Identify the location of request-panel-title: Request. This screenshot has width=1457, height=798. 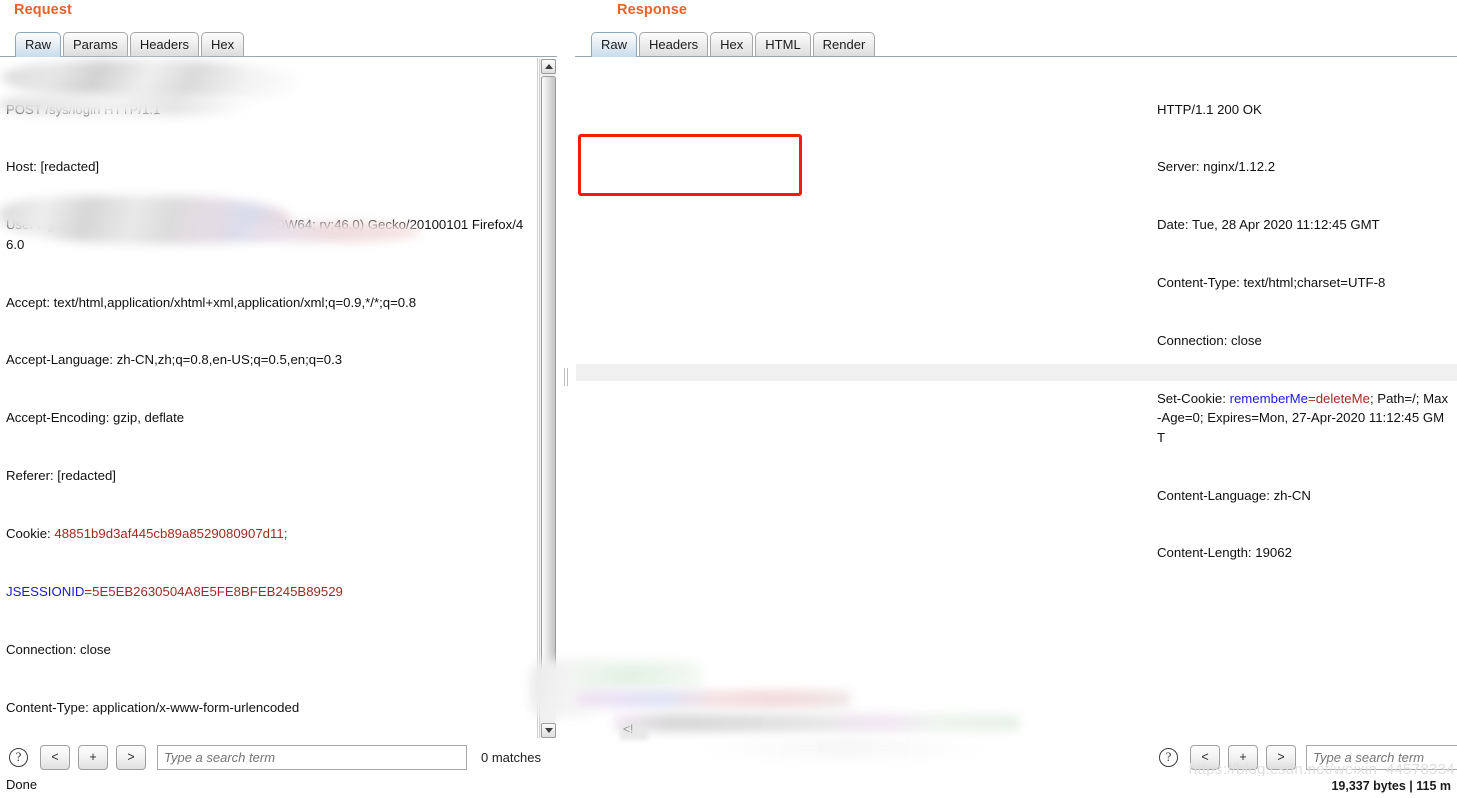
(43, 10).